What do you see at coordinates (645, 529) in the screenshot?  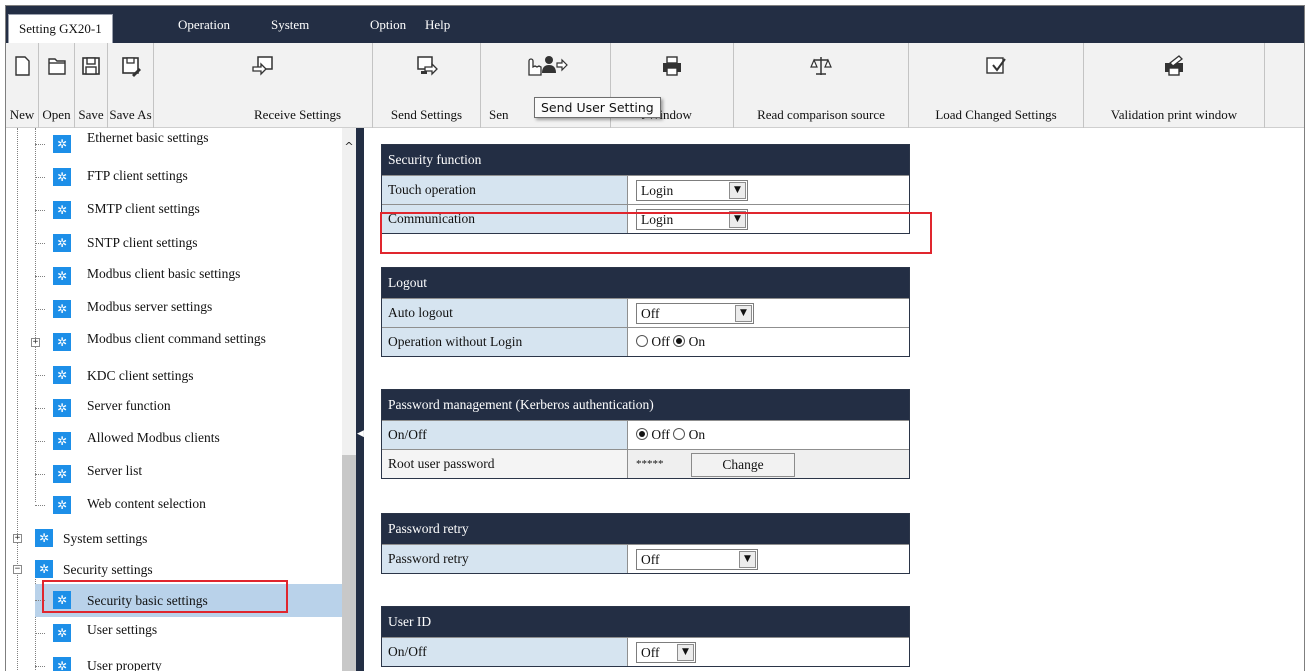 I see `section-title: Password retry` at bounding box center [645, 529].